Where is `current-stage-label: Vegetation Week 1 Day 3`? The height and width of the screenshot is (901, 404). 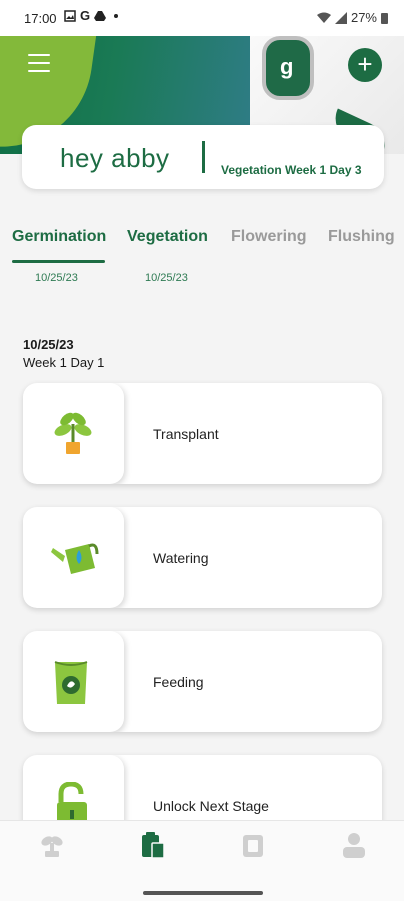 current-stage-label: Vegetation Week 1 Day 3 is located at coordinates (291, 170).